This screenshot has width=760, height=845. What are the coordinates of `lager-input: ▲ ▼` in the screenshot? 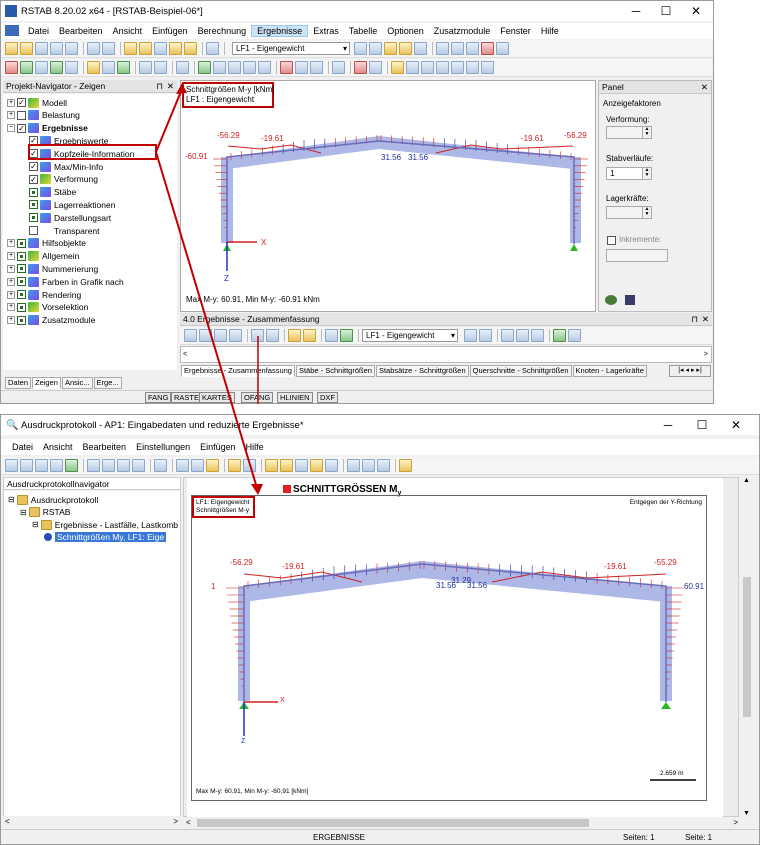 It's located at (629, 212).